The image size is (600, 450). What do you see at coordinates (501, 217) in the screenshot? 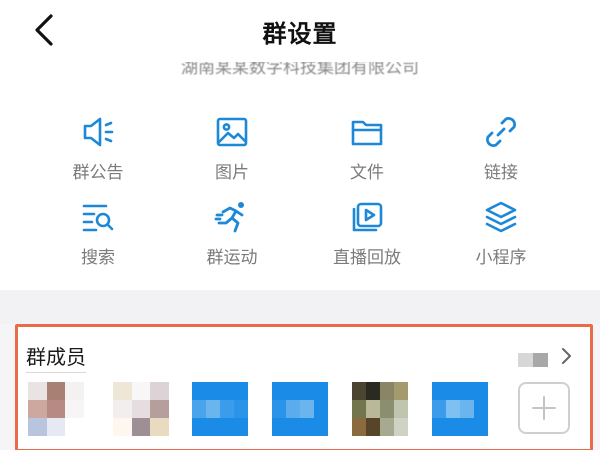
I see `layers-icon` at bounding box center [501, 217].